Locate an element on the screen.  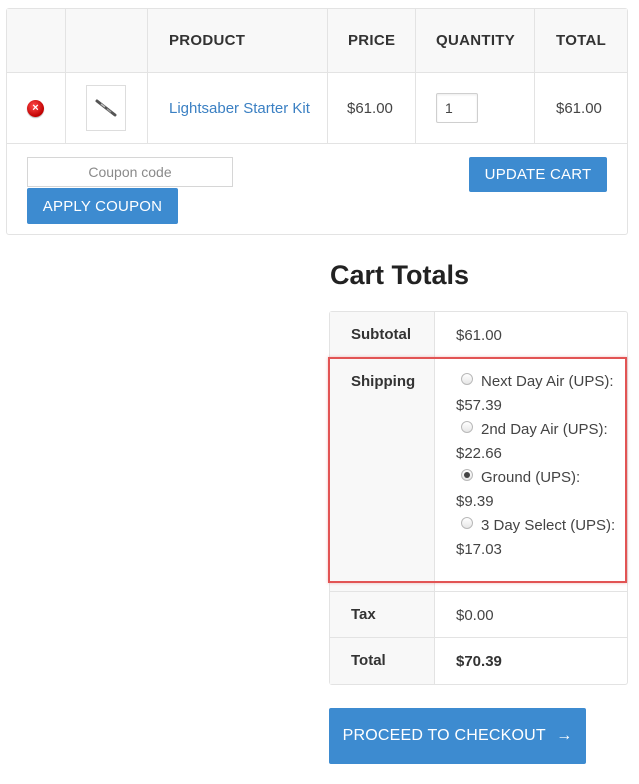
shipping-option: Next Day Air (UPS): $57.39 is located at coordinates (536, 394).